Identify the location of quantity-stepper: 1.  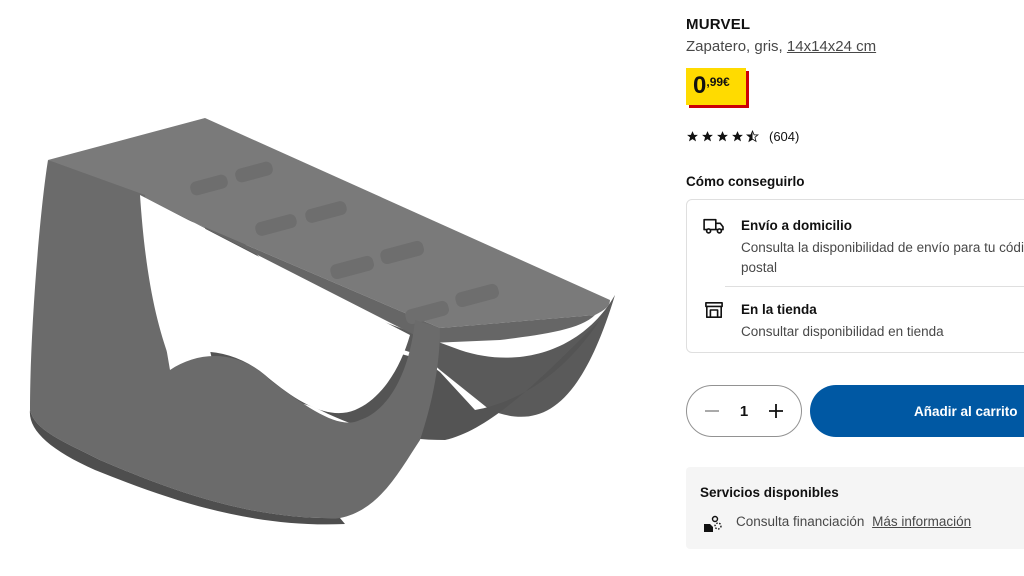
(744, 411).